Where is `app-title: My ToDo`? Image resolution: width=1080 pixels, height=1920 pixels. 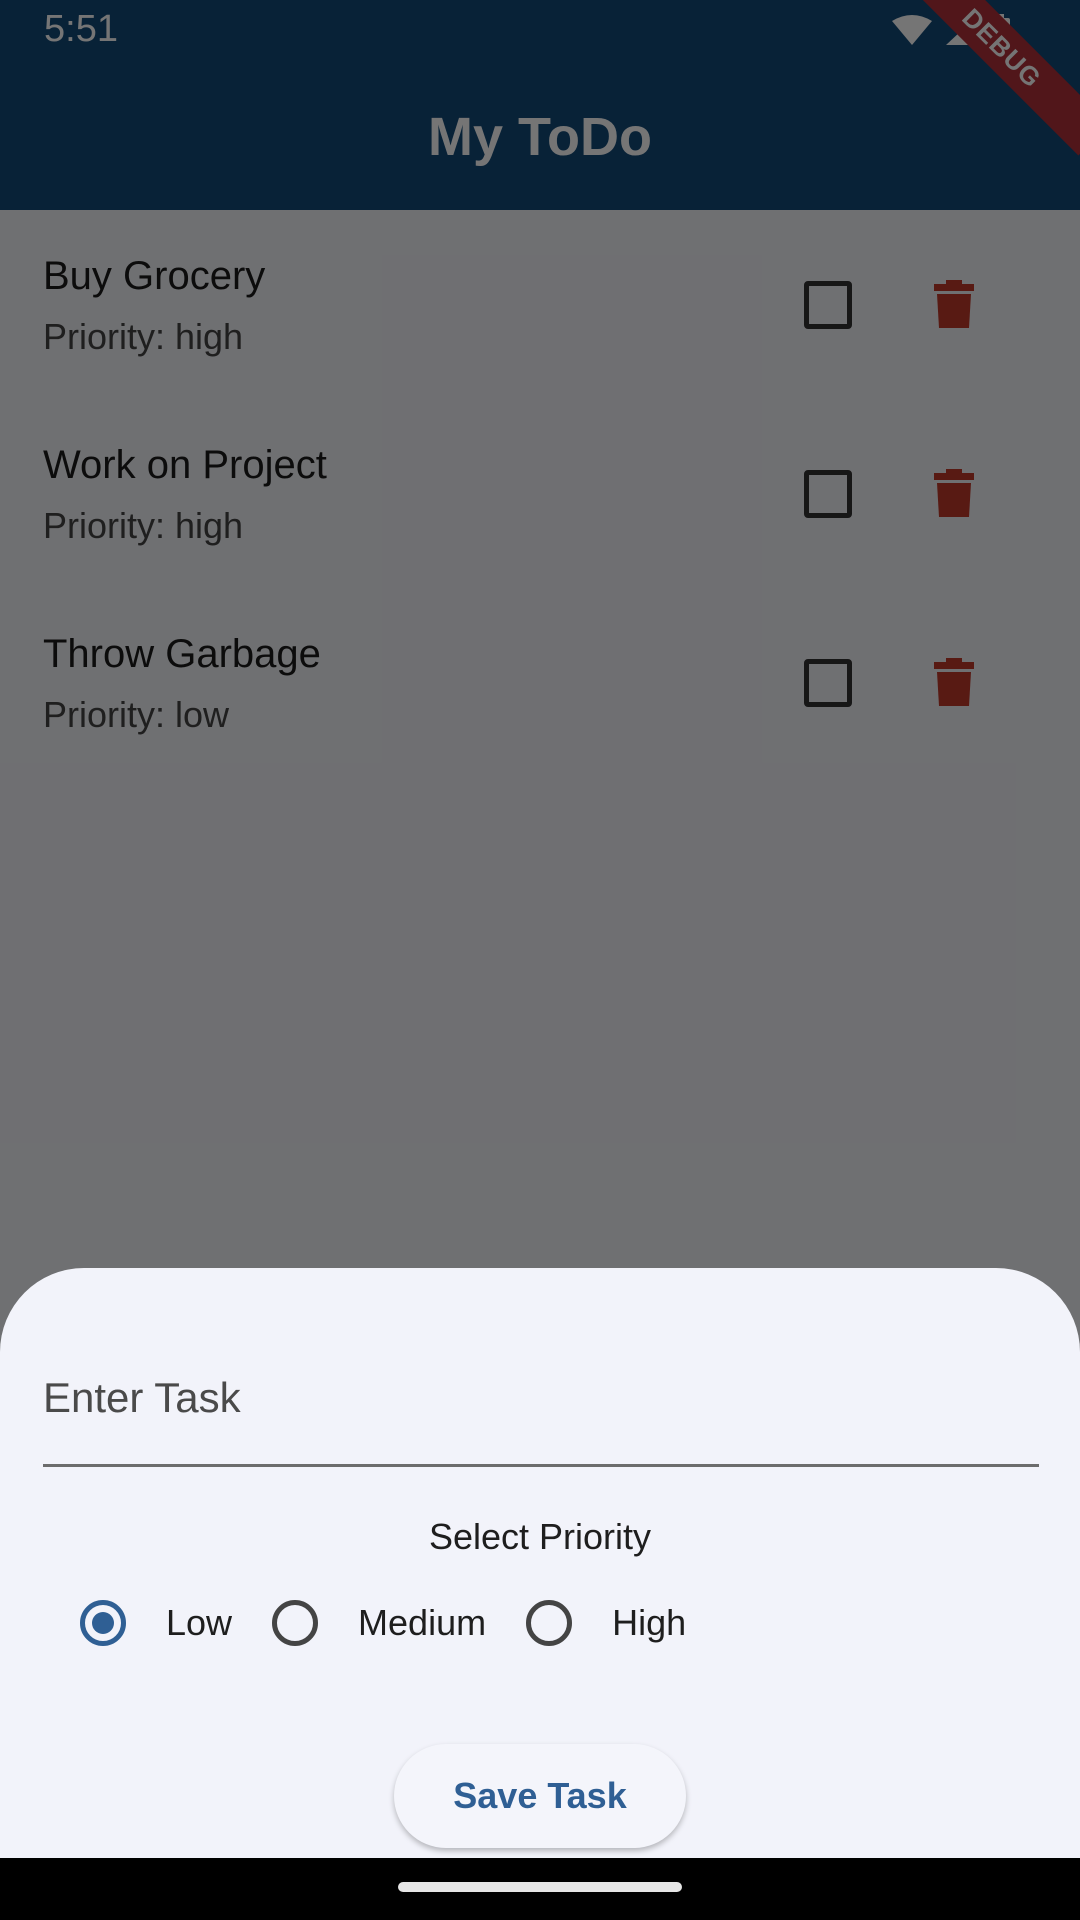 app-title: My ToDo is located at coordinates (540, 137).